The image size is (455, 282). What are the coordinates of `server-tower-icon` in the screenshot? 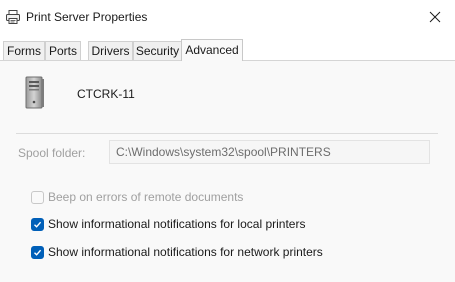 It's located at (34, 92).